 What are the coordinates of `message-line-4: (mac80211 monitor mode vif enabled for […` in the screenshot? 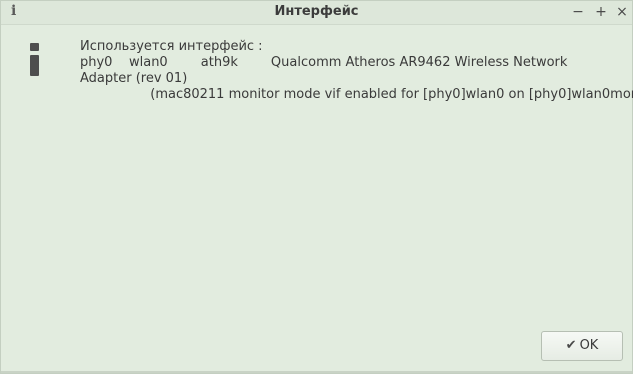 It's located at (356, 94).